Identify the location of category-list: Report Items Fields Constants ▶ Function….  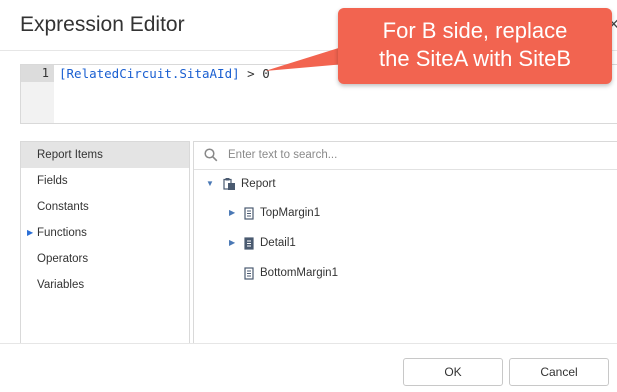
(105, 242).